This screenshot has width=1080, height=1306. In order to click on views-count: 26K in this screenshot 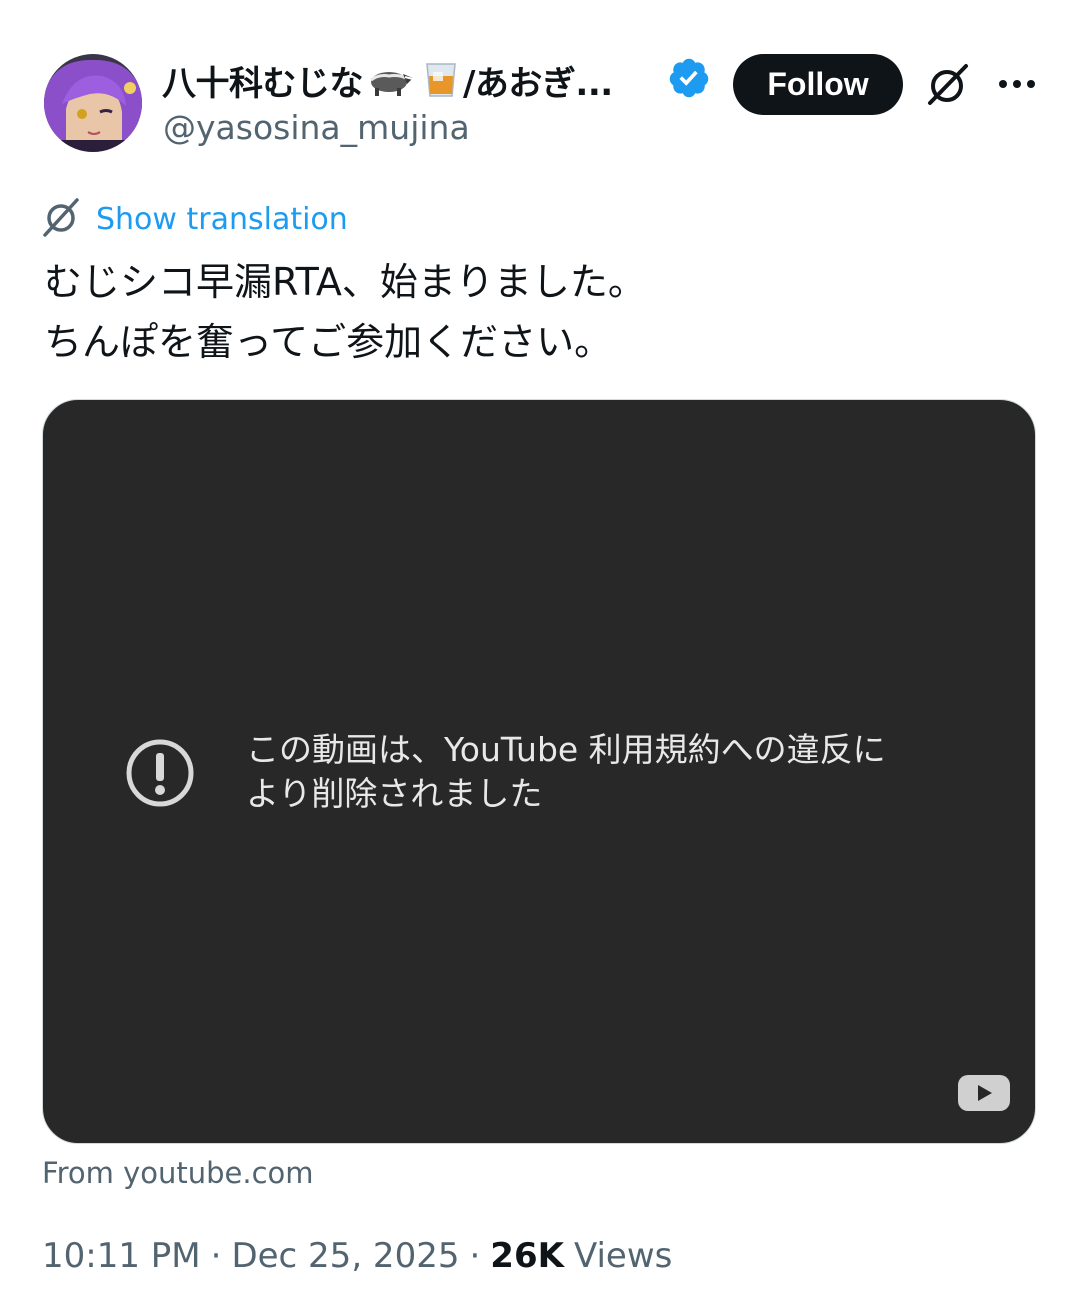, I will do `click(527, 1256)`.